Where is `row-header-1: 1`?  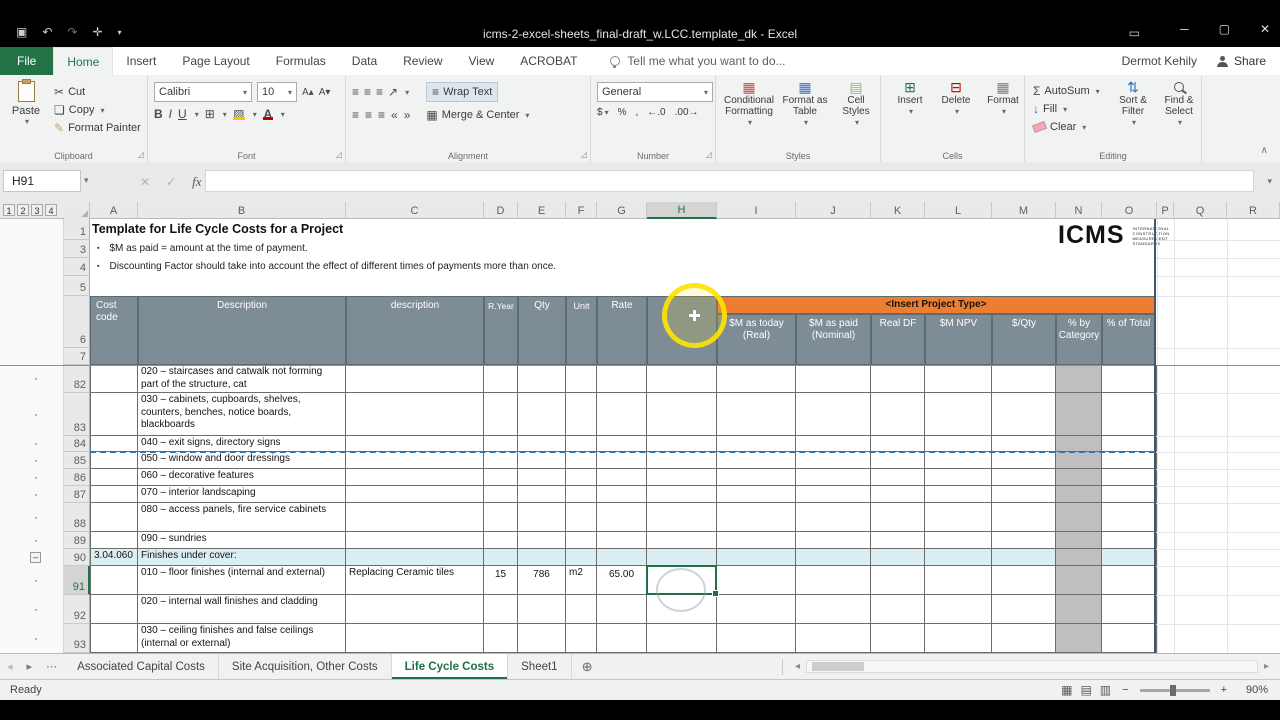 row-header-1: 1 is located at coordinates (77, 229).